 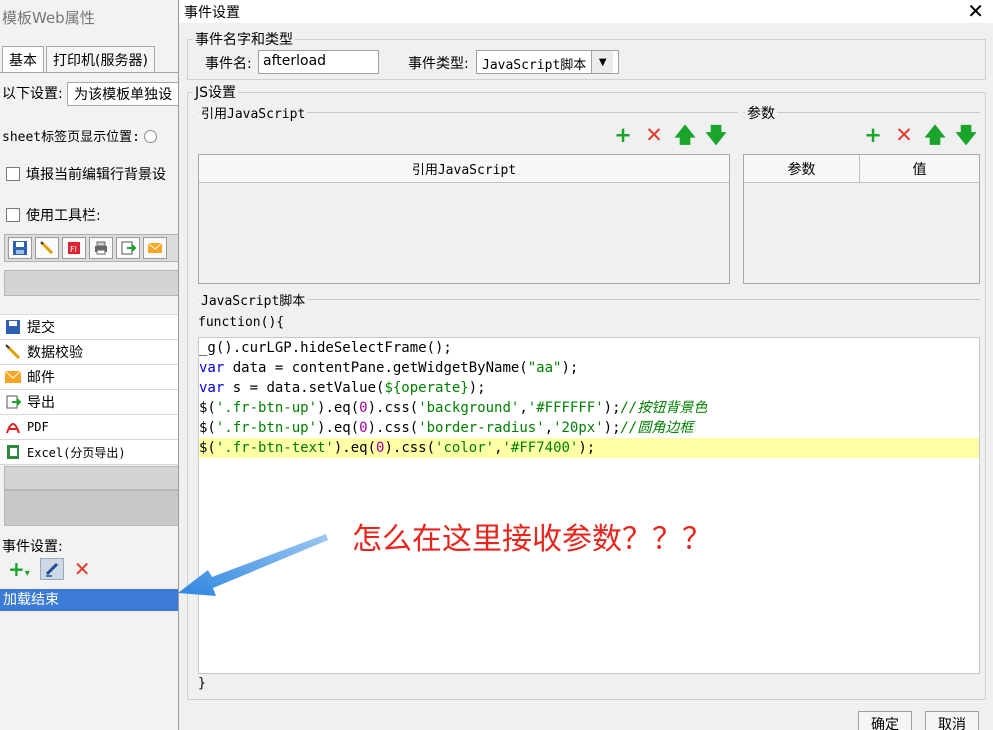 What do you see at coordinates (861, 219) in the screenshot?
I see `params-table: 参数 值` at bounding box center [861, 219].